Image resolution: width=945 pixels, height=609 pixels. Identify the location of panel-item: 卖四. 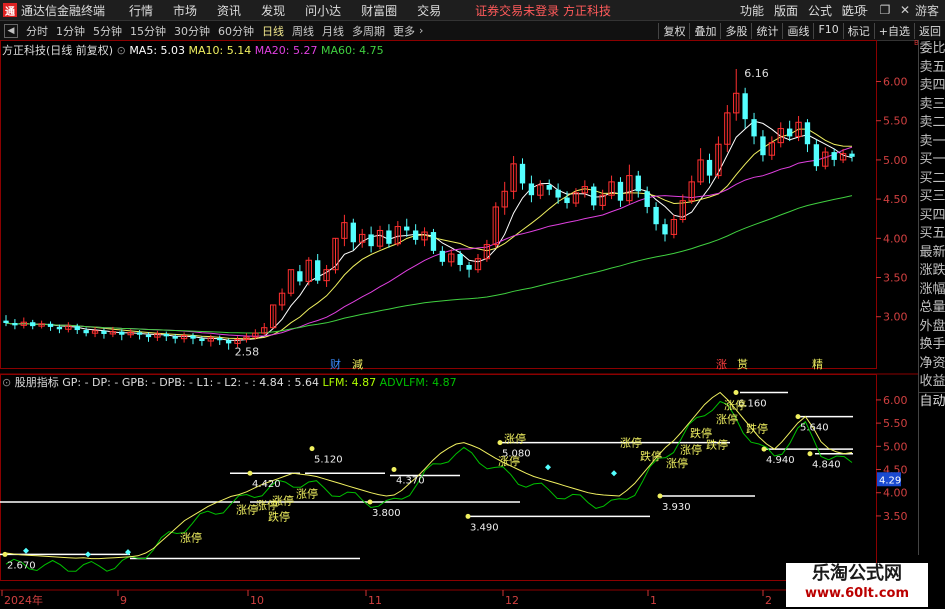
(932, 86).